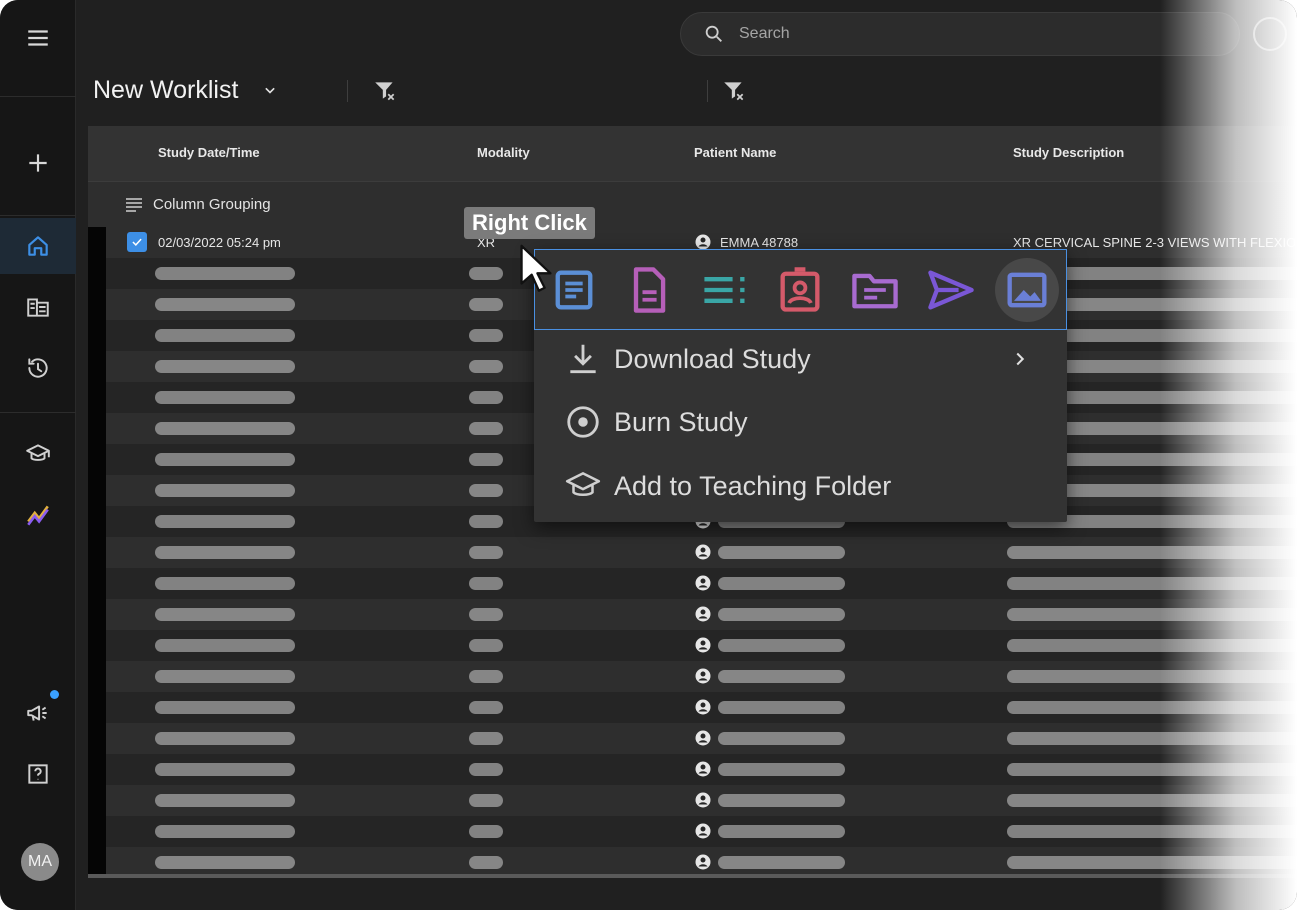 The width and height of the screenshot is (1297, 910). What do you see at coordinates (38, 38) in the screenshot?
I see `menu-icon` at bounding box center [38, 38].